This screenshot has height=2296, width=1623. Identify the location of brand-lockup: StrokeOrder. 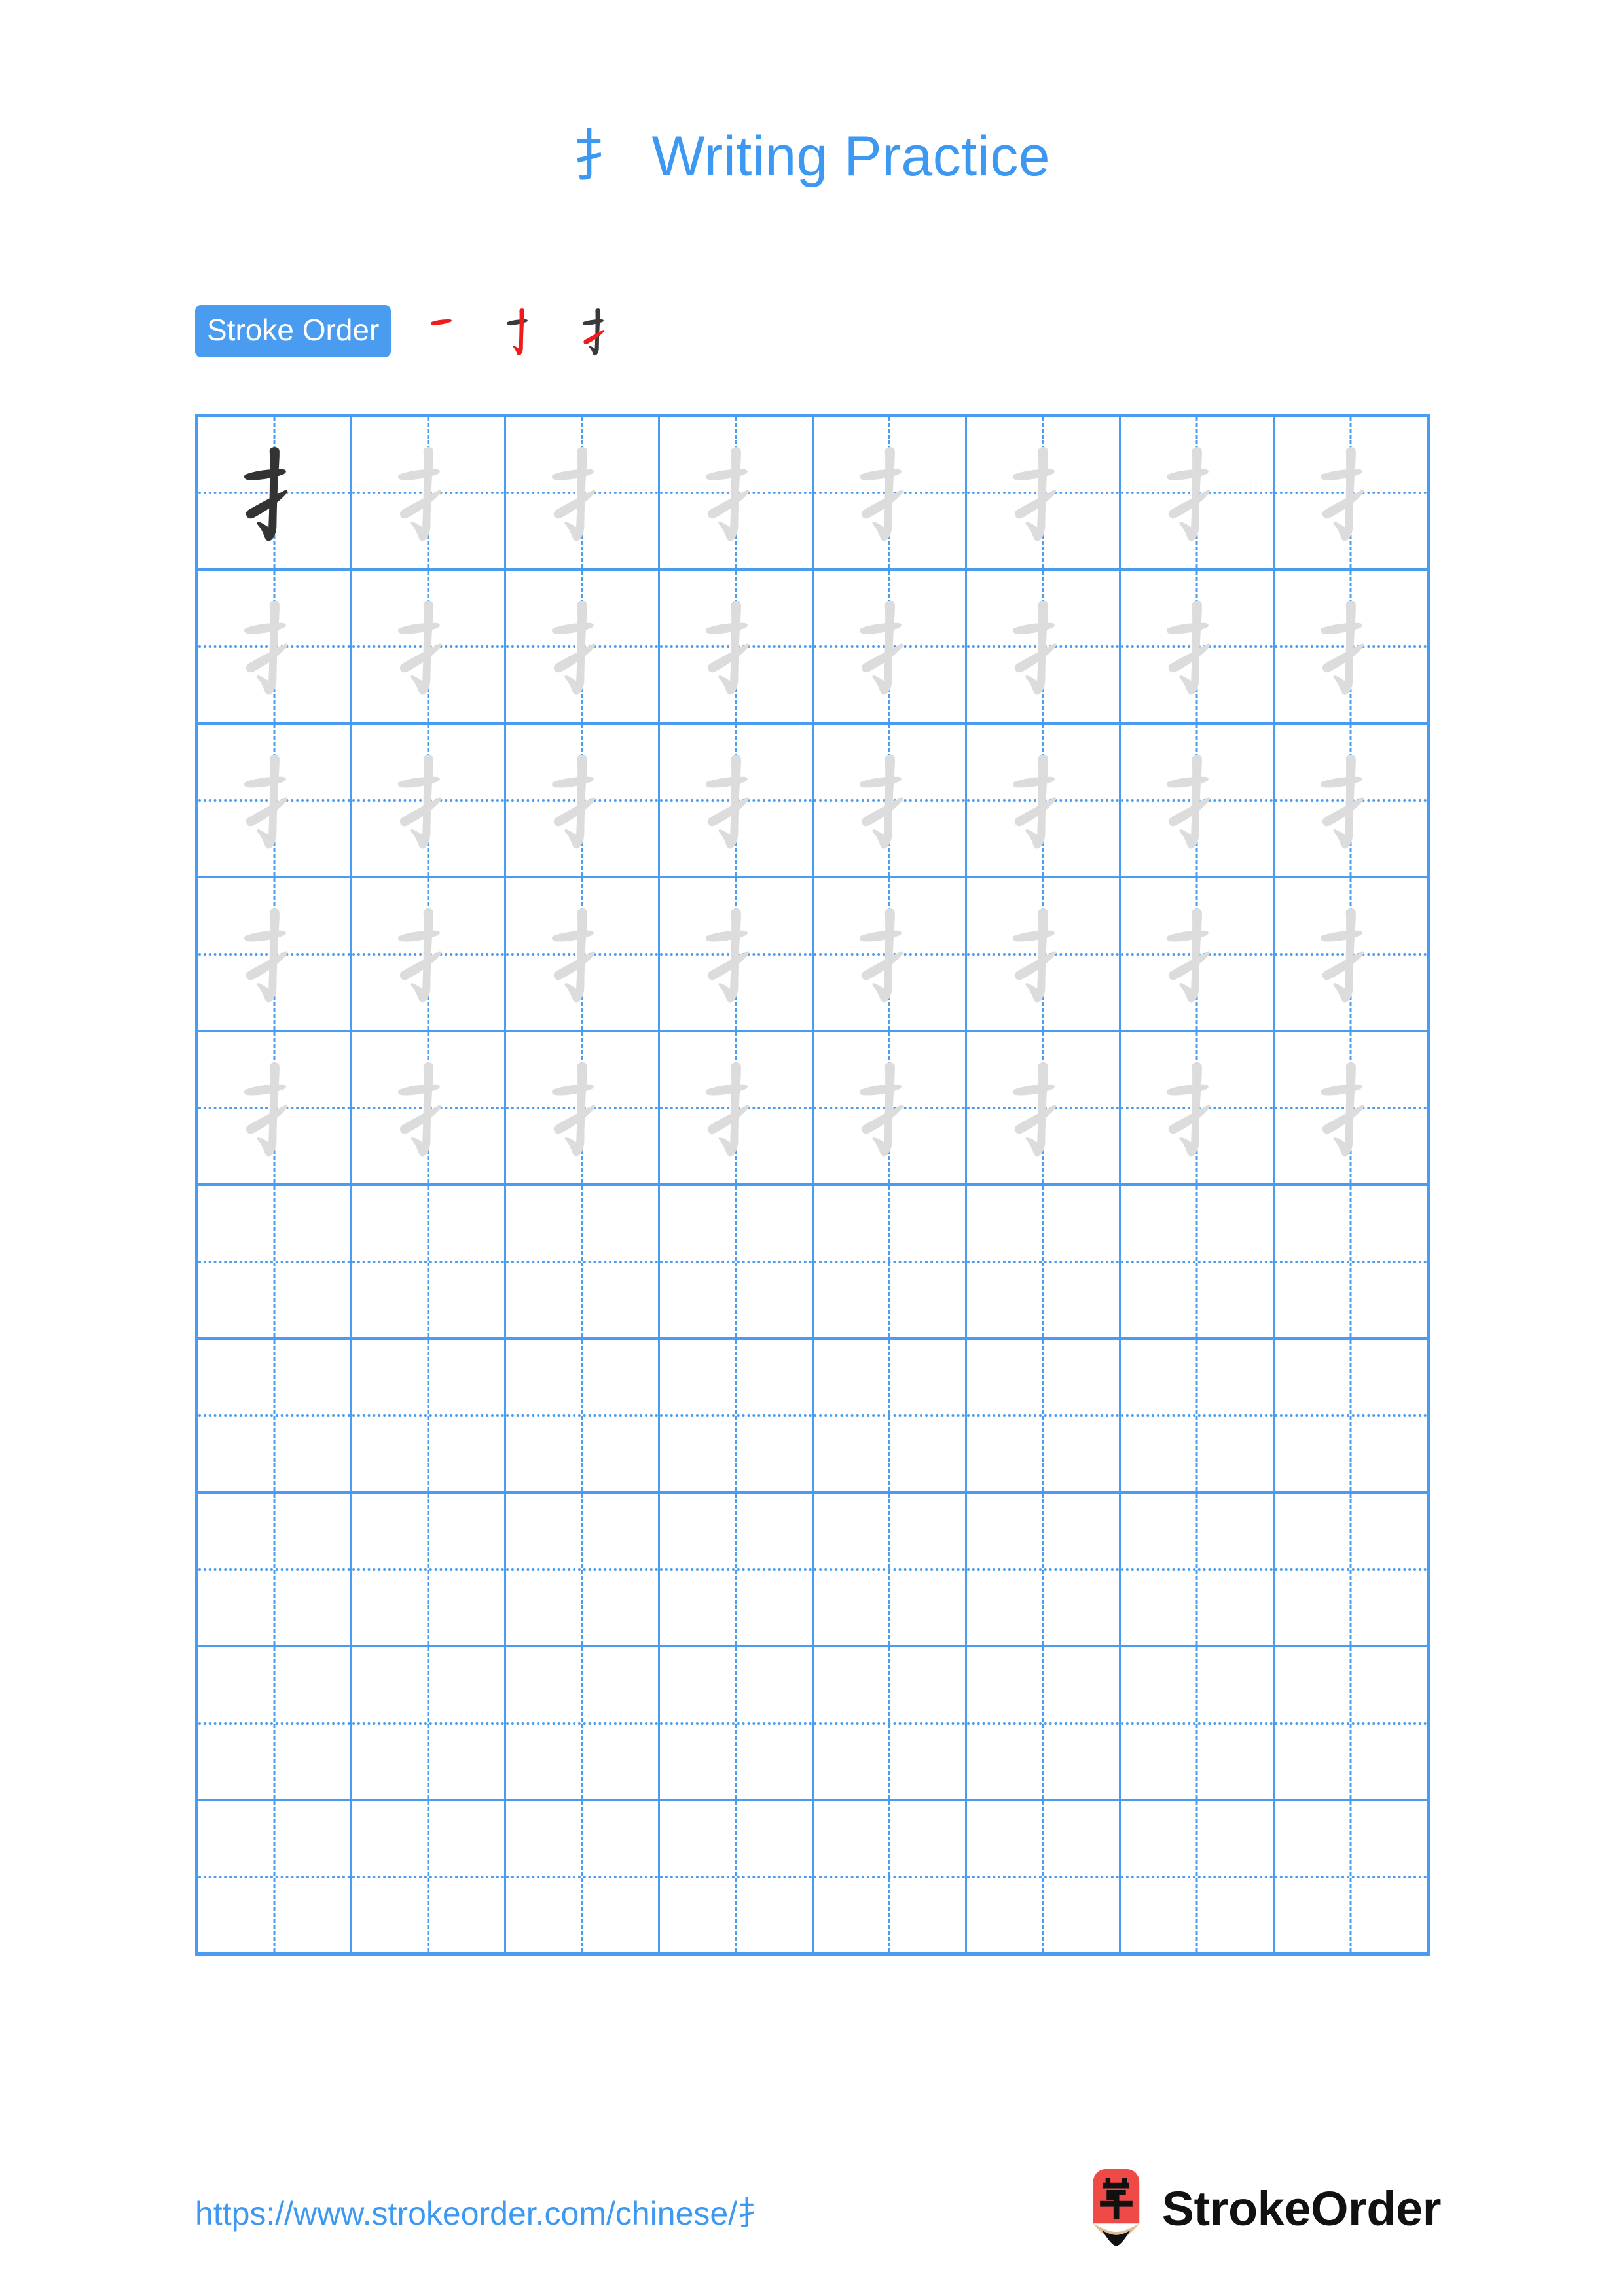
(1263, 2209).